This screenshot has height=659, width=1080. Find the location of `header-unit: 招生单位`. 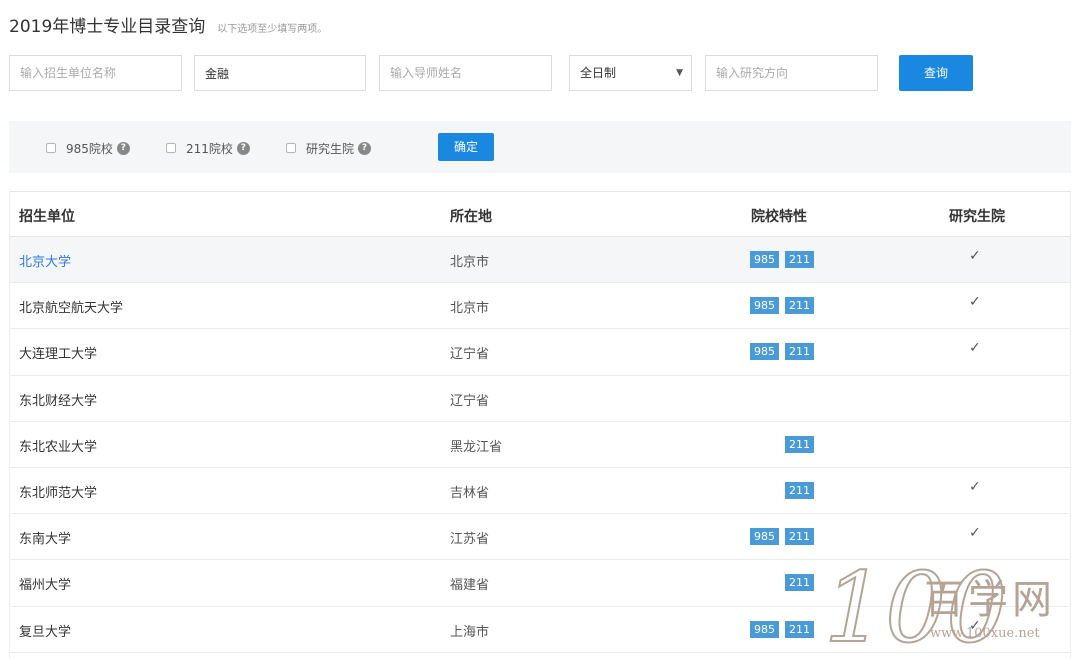

header-unit: 招生单位 is located at coordinates (47, 217).